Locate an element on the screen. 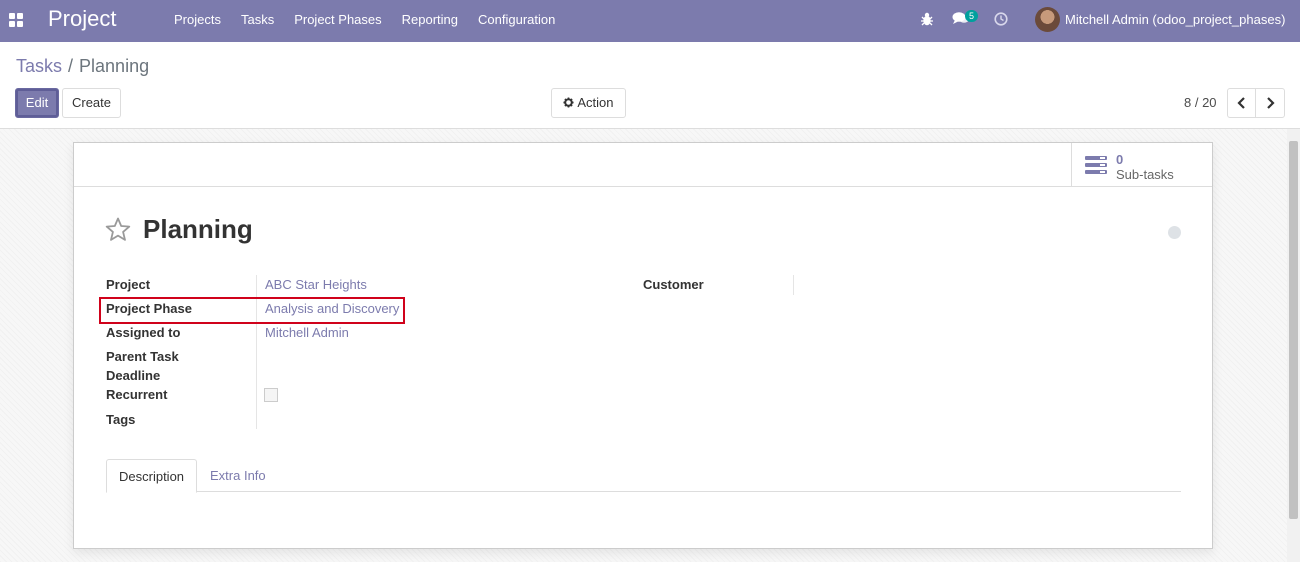 The width and height of the screenshot is (1300, 562). clock-icon is located at coordinates (1001, 19).